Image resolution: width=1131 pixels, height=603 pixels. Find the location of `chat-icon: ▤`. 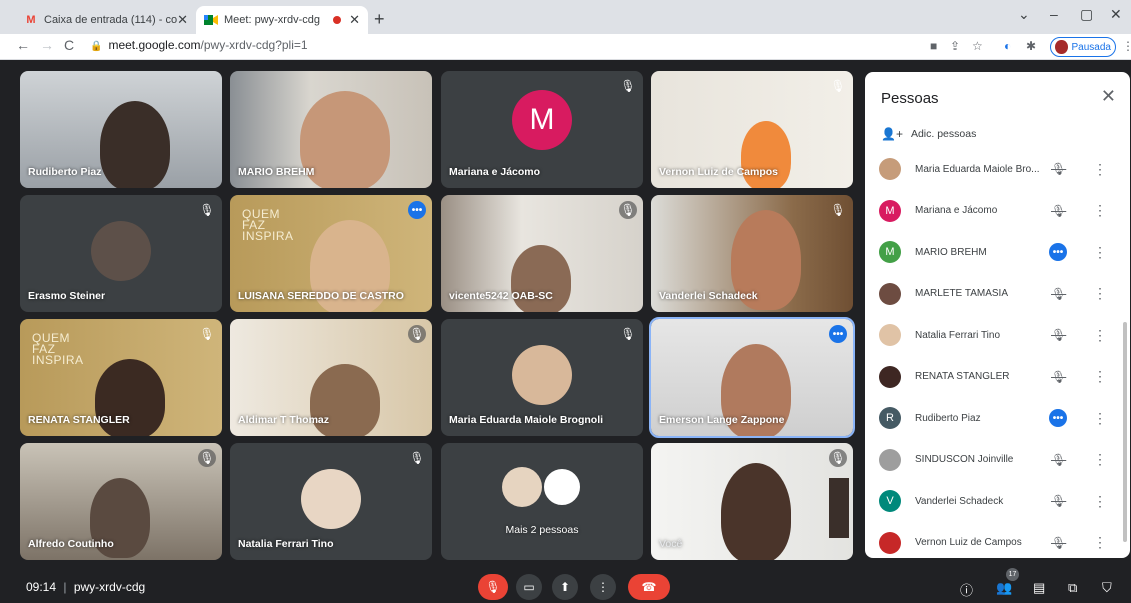

chat-icon: ▤ is located at coordinates (1039, 588).